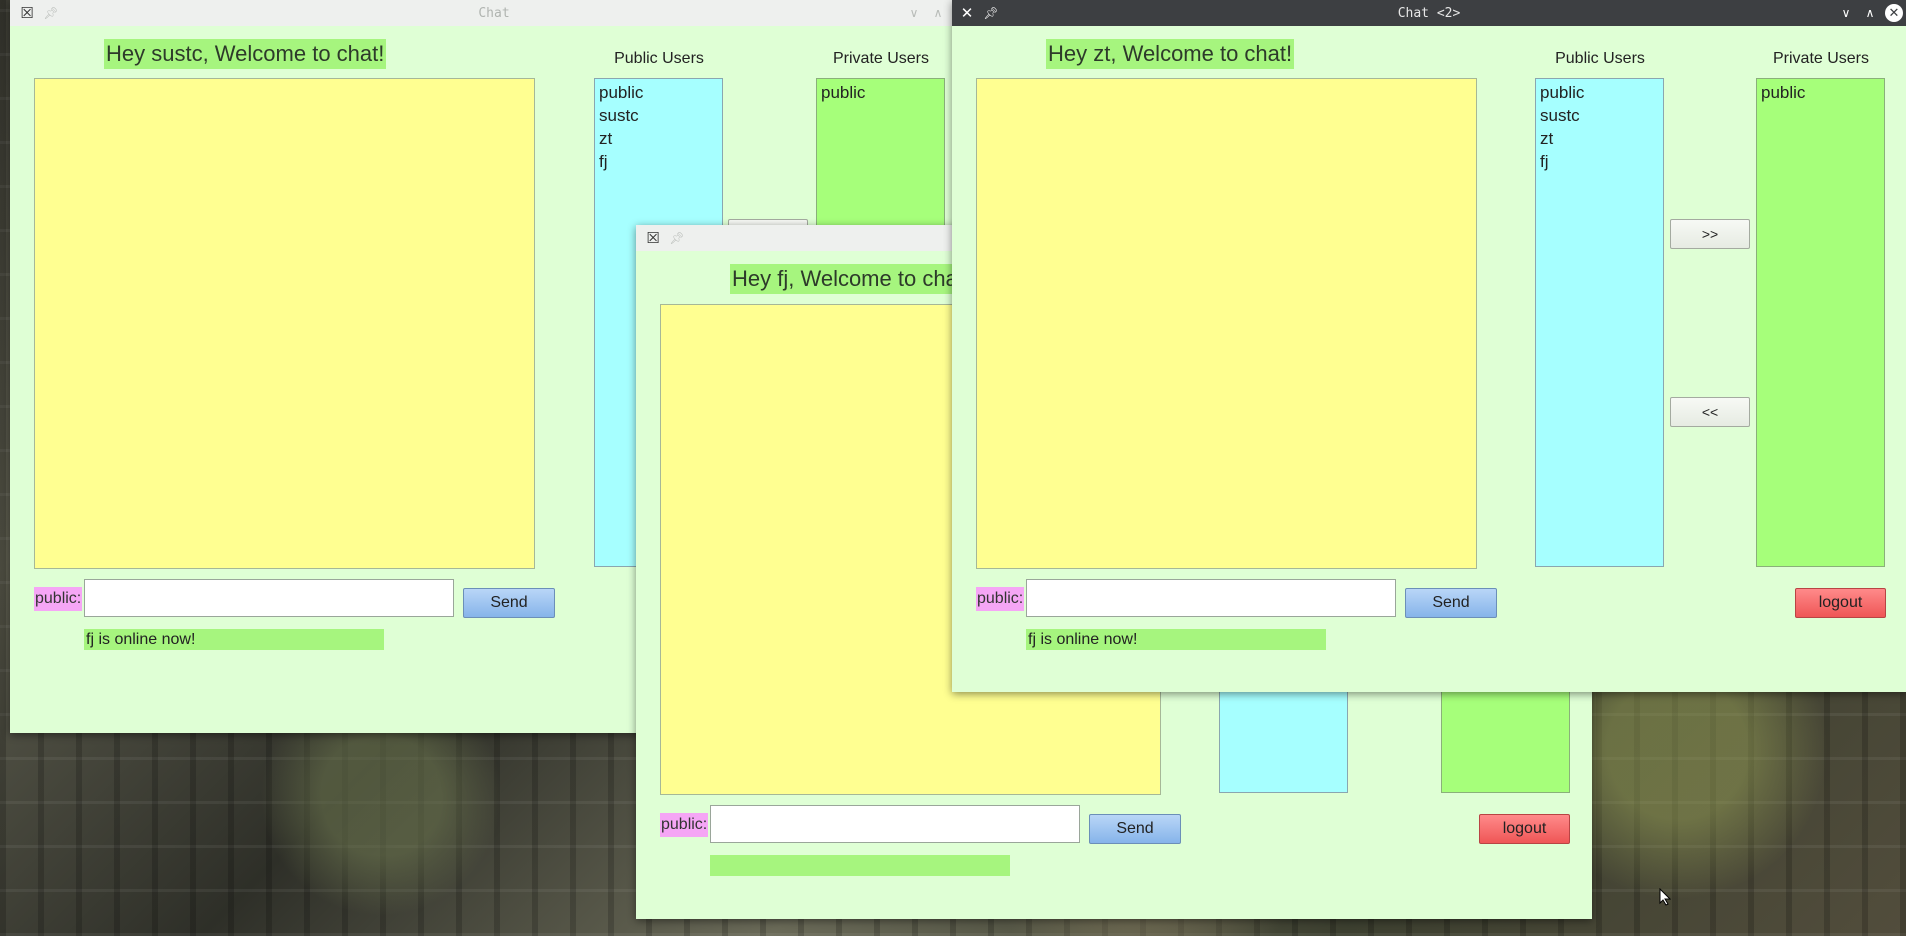 This screenshot has width=1906, height=936. What do you see at coordinates (1170, 54) in the screenshot?
I see `welcome-label: Hey zt, Welcome to chat!` at bounding box center [1170, 54].